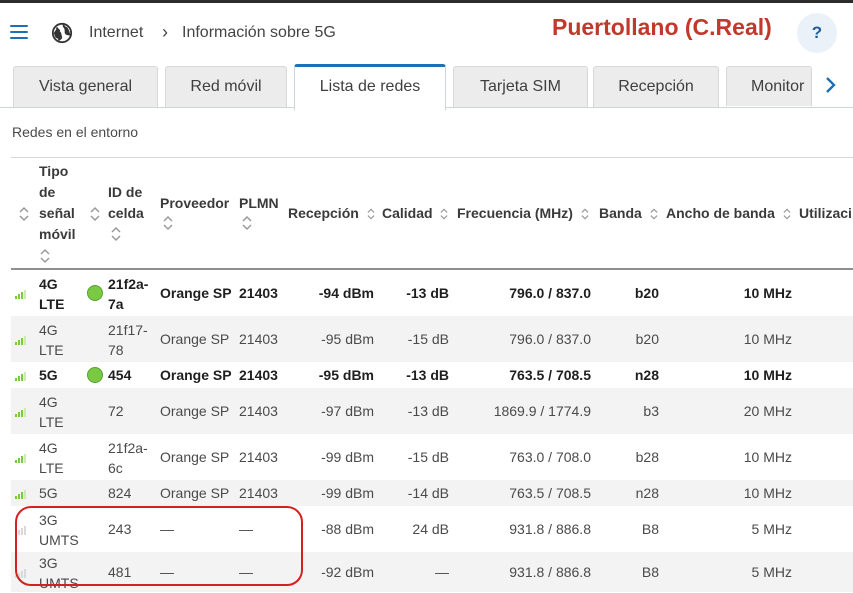 The height and width of the screenshot is (593, 853). I want to click on column-header-frequency: Frecuencia (MHz), so click(523, 213).